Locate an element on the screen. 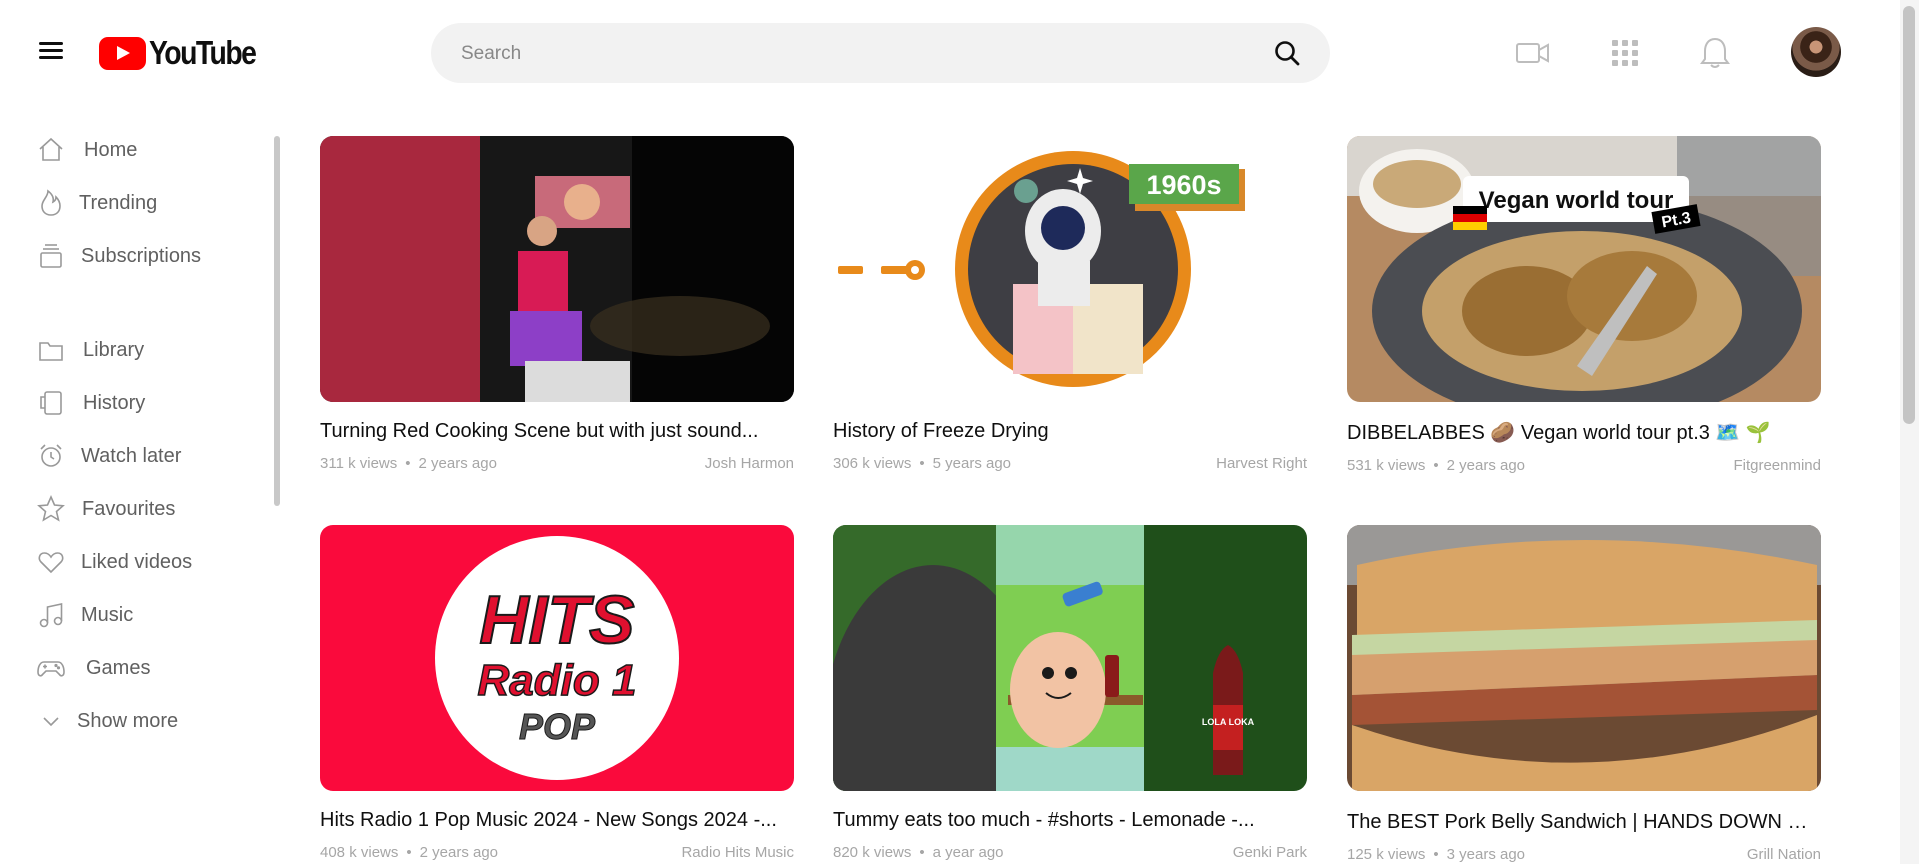 The image size is (1919, 864). flame-icon is located at coordinates (51, 202).